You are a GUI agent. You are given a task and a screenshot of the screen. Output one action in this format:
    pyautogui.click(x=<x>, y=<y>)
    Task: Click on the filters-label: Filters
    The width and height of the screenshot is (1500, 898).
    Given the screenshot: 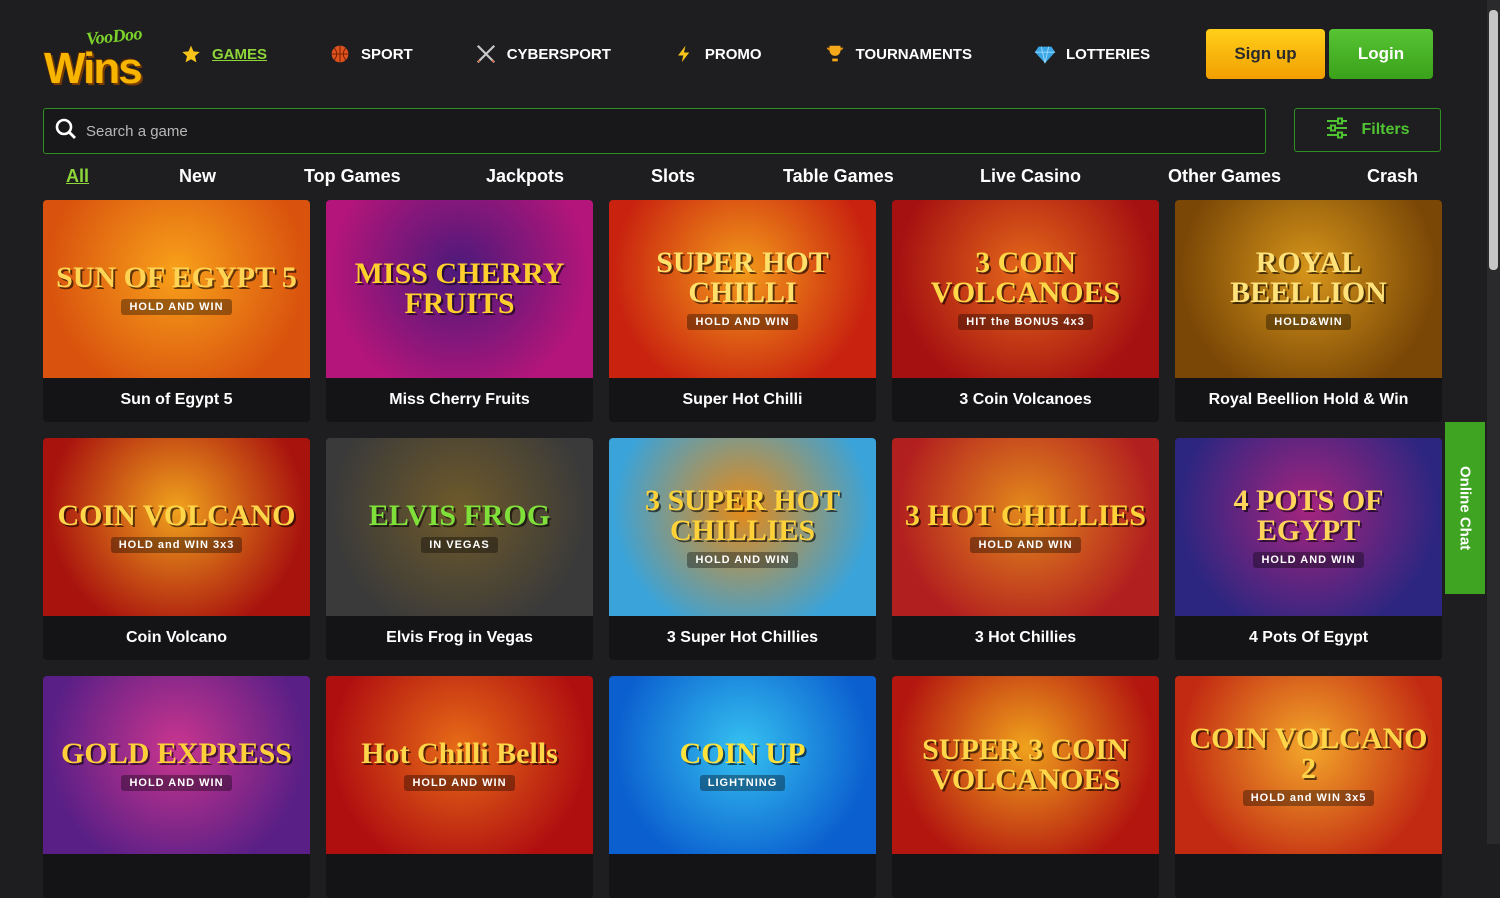 What is the action you would take?
    pyautogui.click(x=1385, y=129)
    